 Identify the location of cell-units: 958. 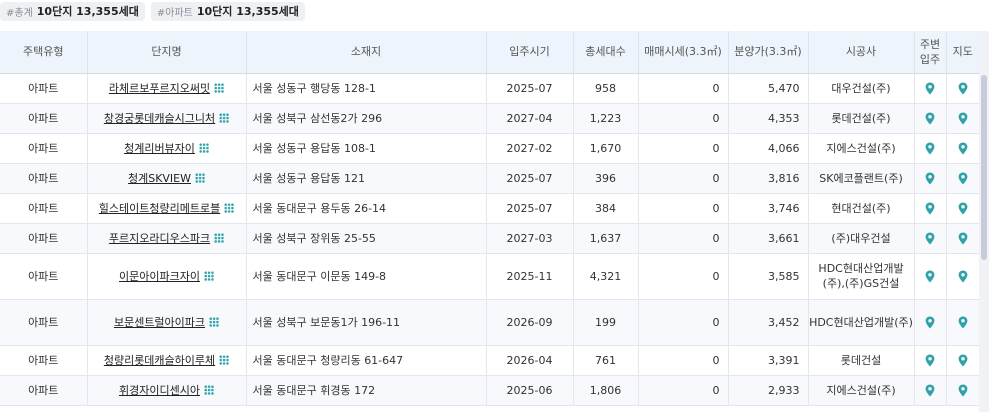
(606, 88).